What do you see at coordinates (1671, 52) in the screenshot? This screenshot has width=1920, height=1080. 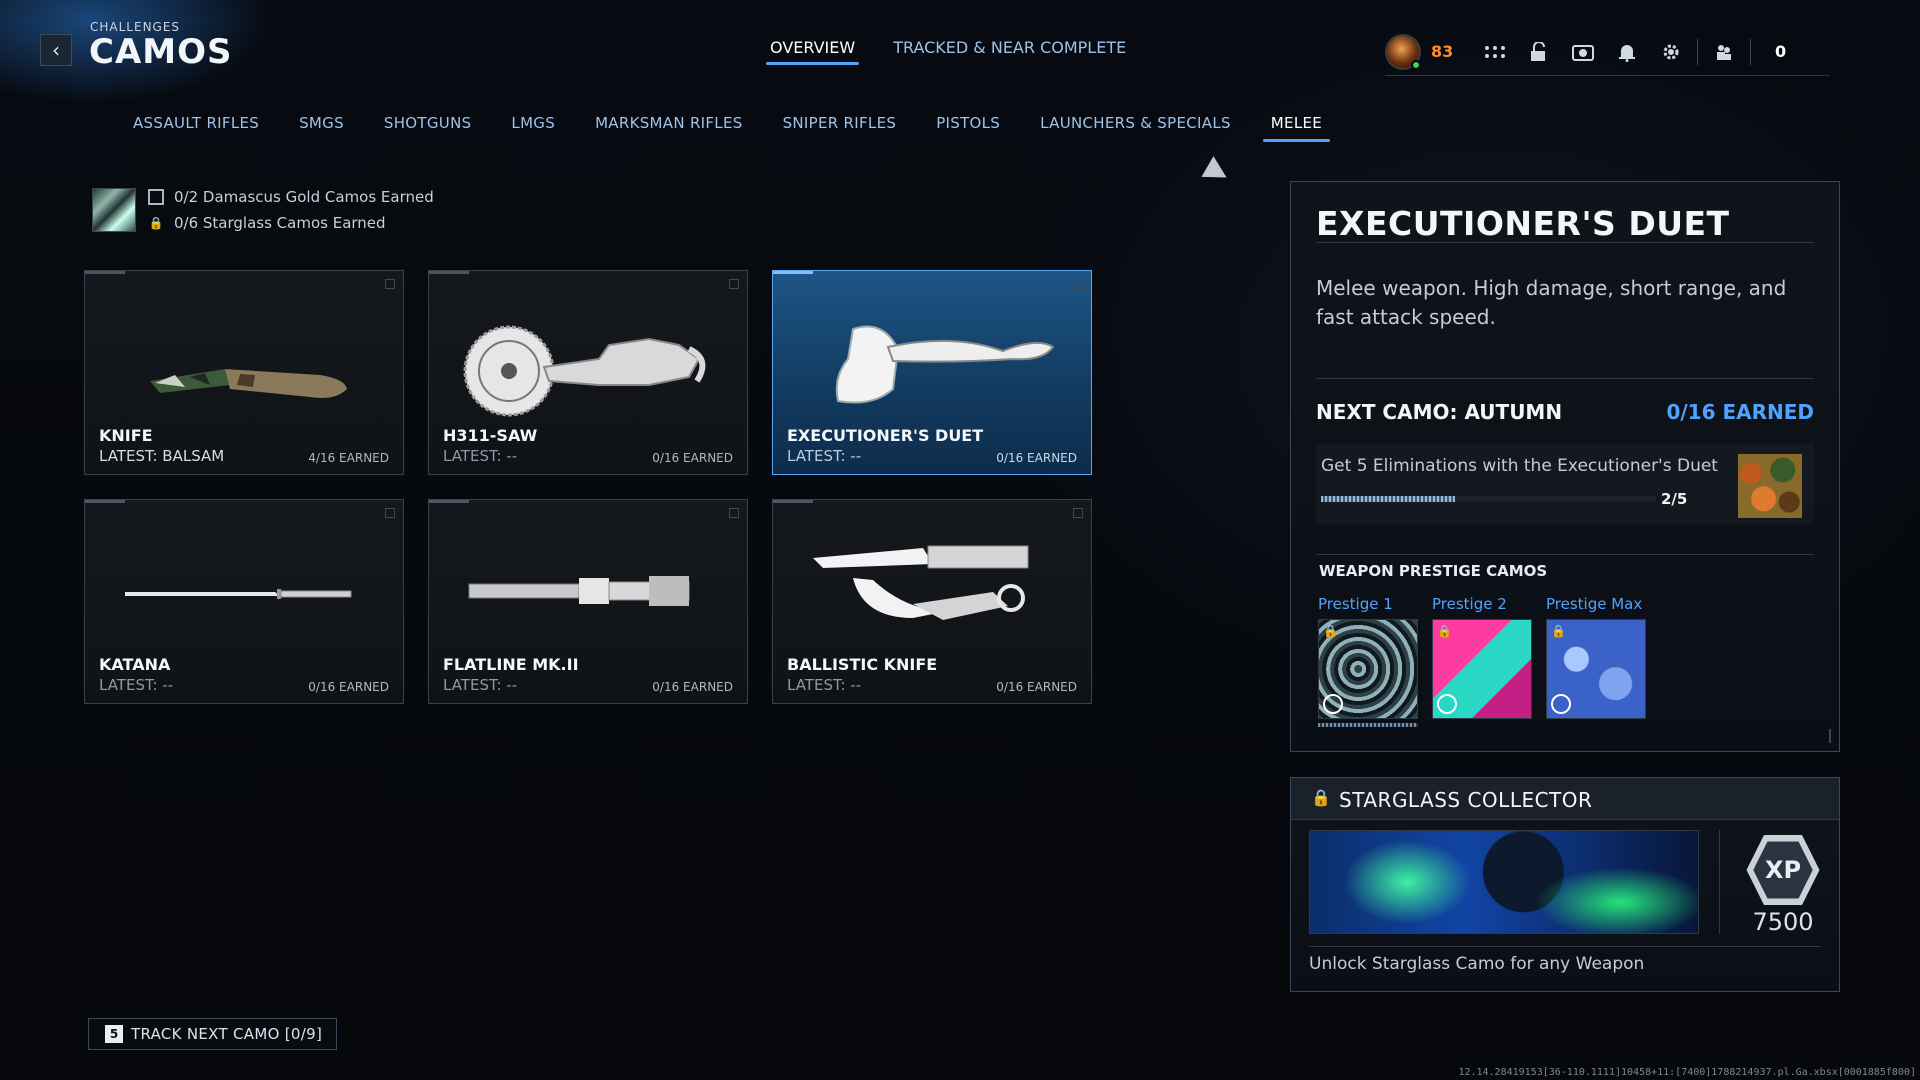 I see `gear-icon` at bounding box center [1671, 52].